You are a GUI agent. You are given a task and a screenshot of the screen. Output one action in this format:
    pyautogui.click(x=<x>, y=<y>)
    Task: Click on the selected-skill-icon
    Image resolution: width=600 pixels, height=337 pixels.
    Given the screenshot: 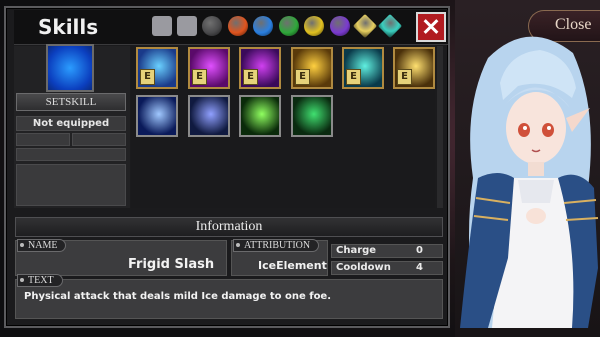 What is the action you would take?
    pyautogui.click(x=70, y=68)
    